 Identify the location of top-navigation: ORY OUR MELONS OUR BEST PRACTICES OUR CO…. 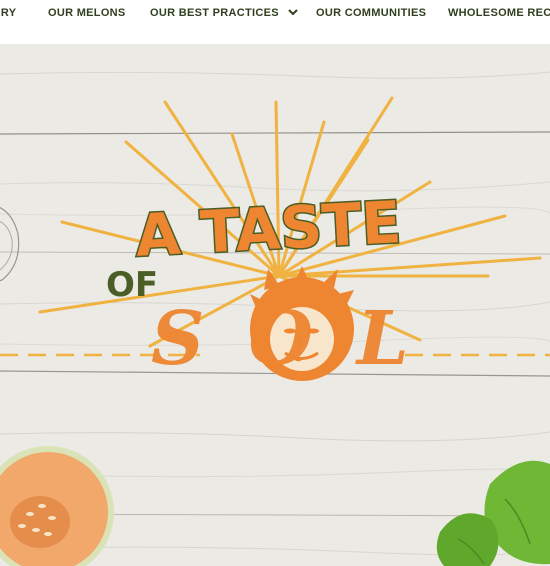
(275, 22).